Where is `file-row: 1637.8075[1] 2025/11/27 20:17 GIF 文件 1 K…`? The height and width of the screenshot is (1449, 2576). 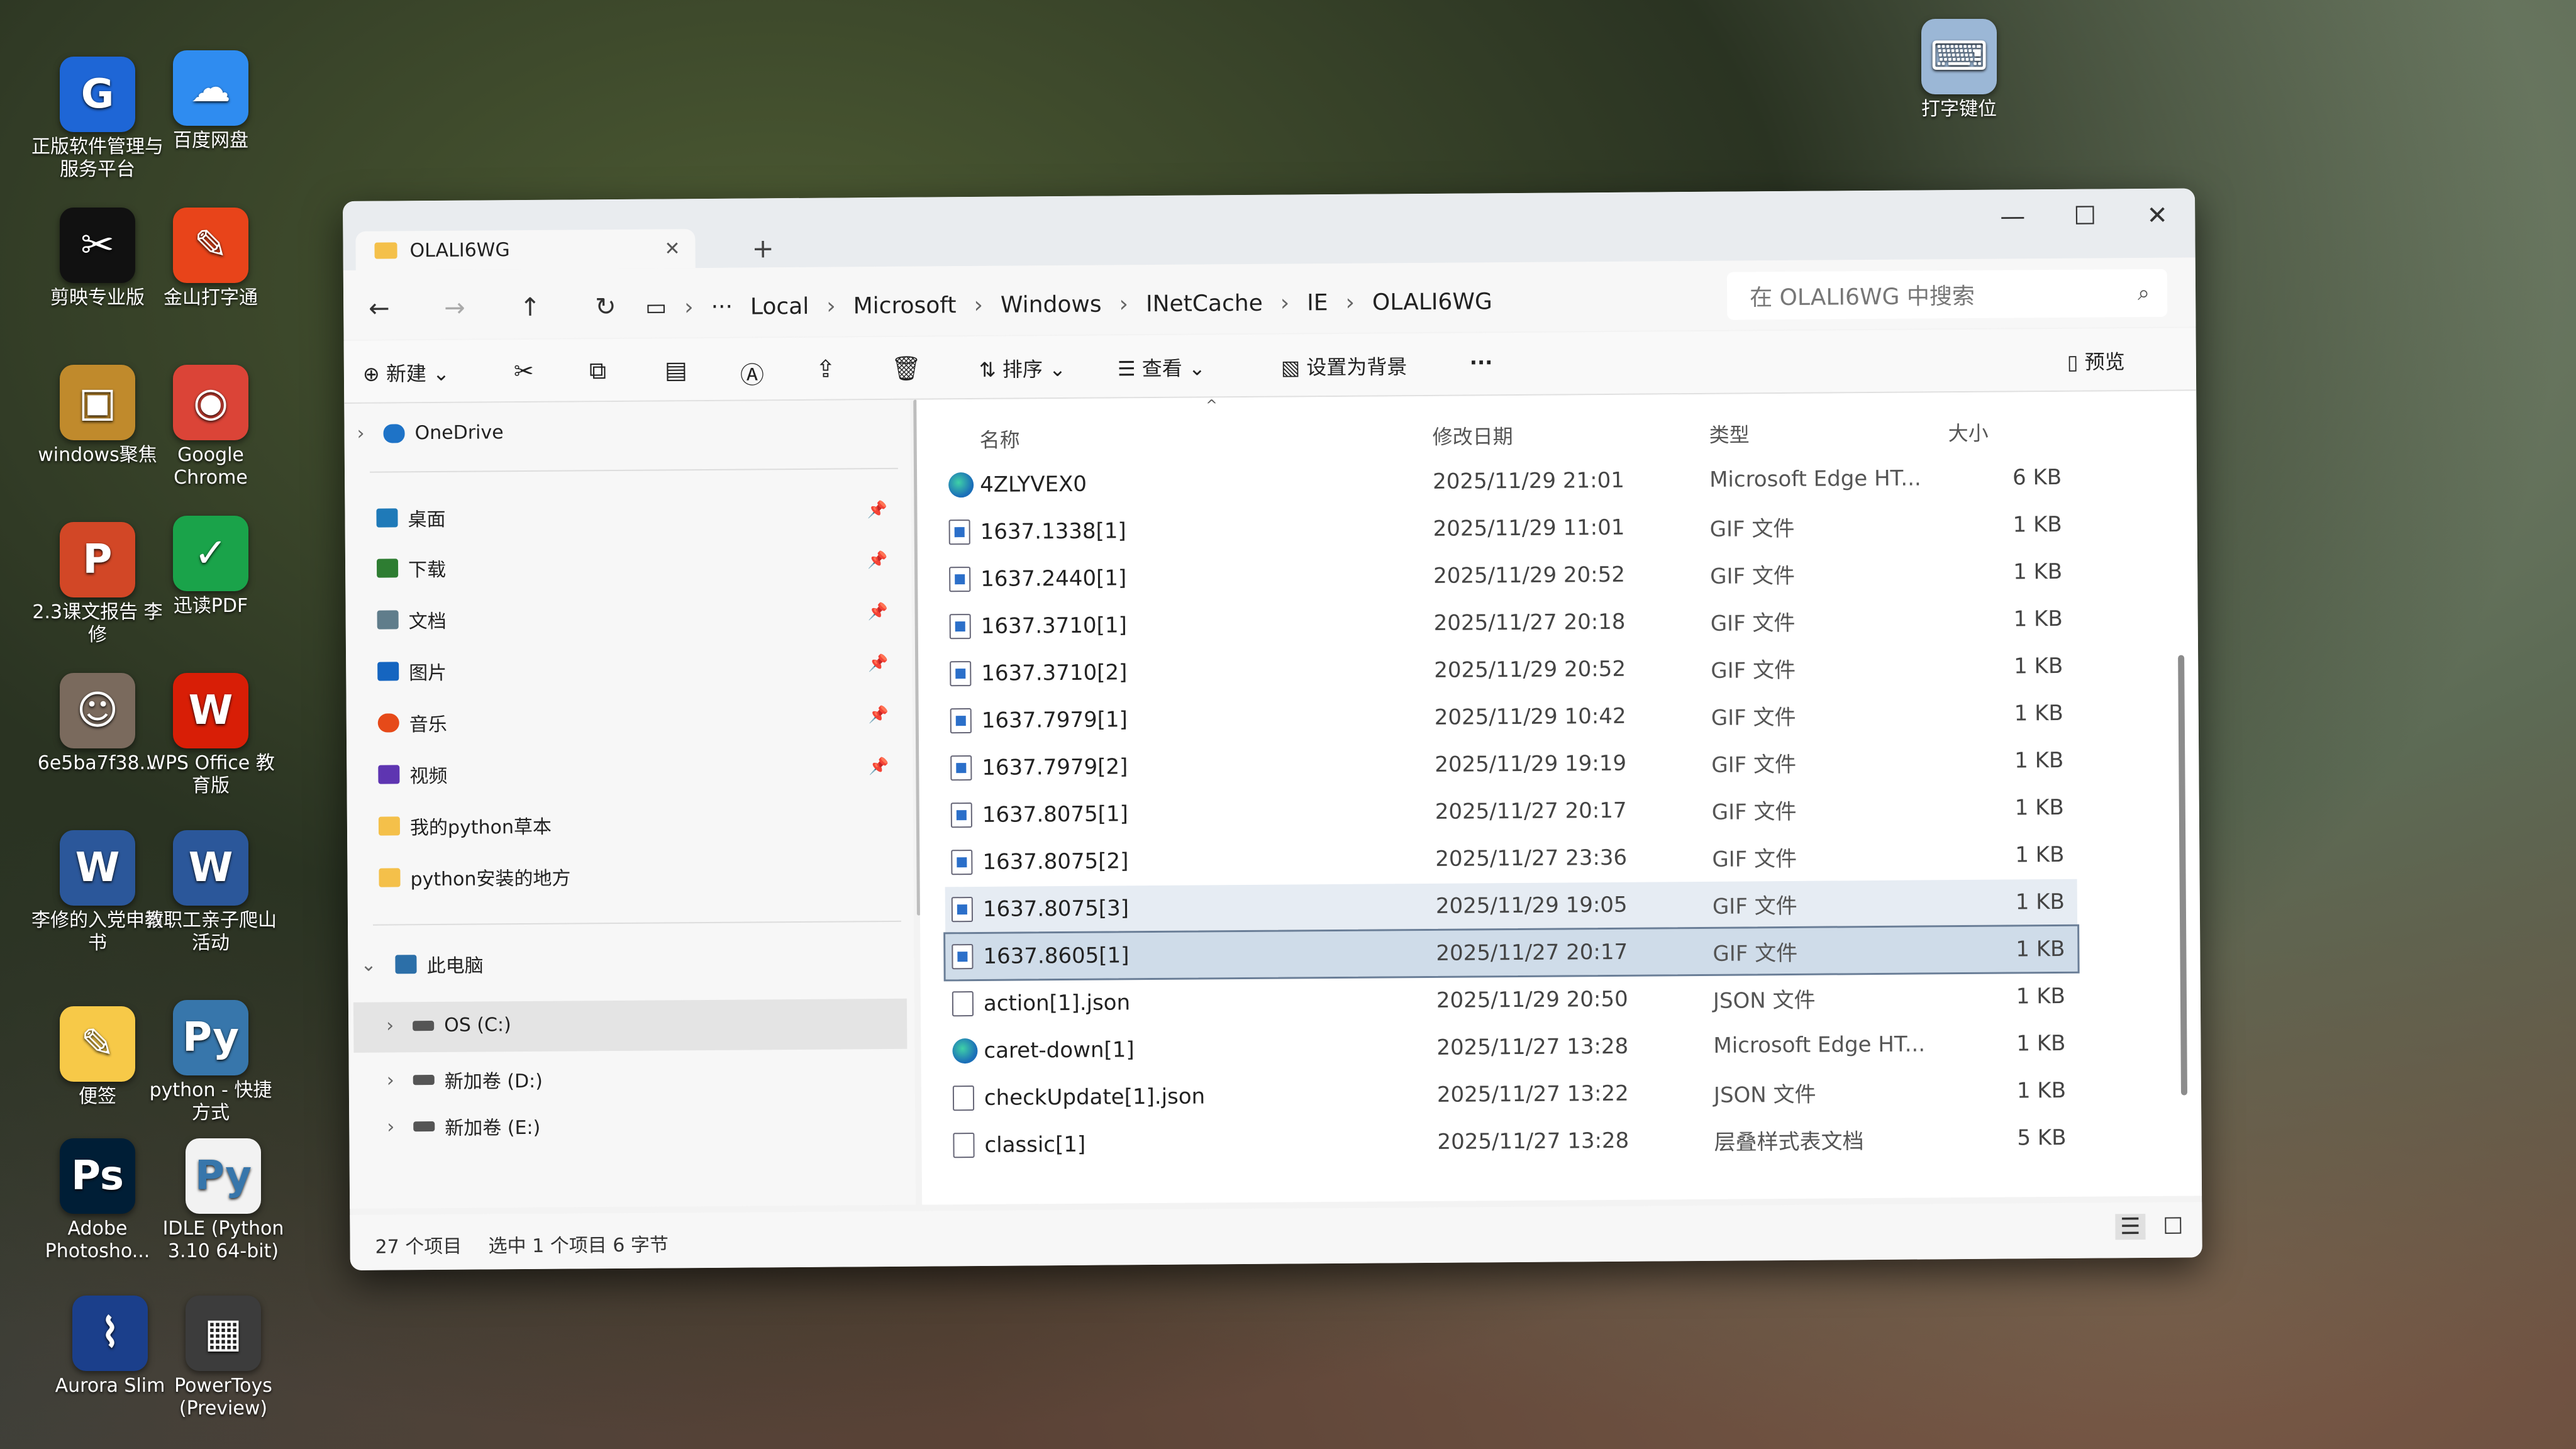 file-row: 1637.8075[1] 2025/11/27 20:17 GIF 文件 1 K… is located at coordinates (1511, 811).